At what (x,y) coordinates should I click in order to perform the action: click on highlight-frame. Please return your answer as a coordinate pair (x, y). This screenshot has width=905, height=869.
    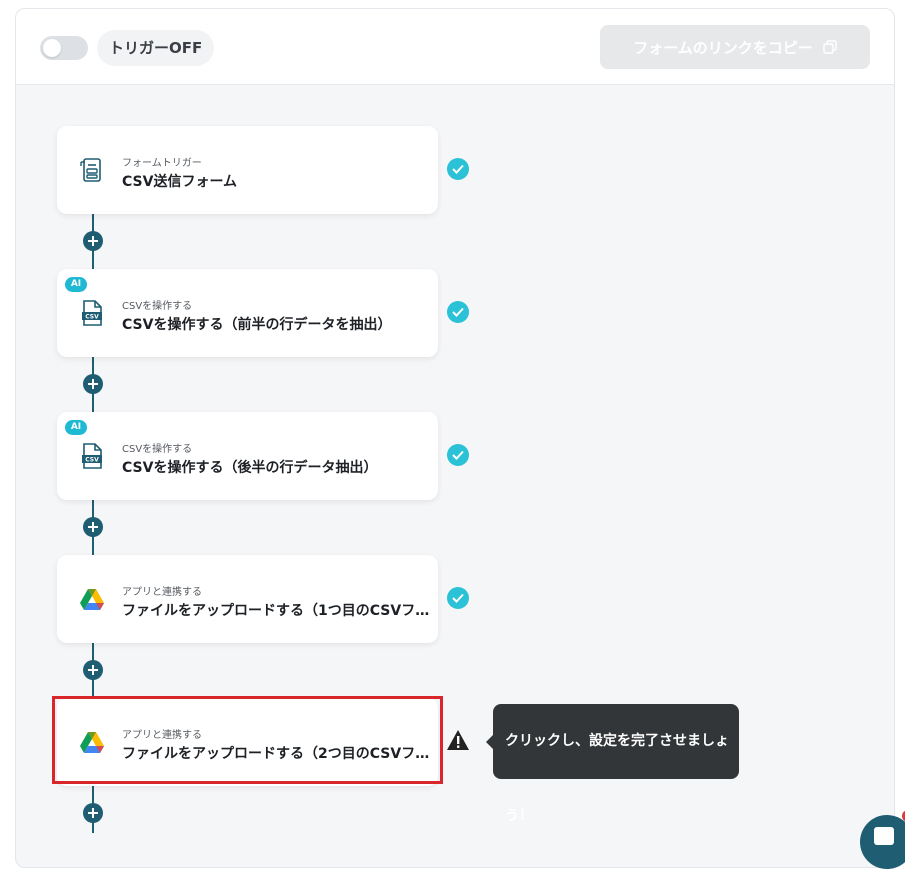
    Looking at the image, I should click on (247, 740).